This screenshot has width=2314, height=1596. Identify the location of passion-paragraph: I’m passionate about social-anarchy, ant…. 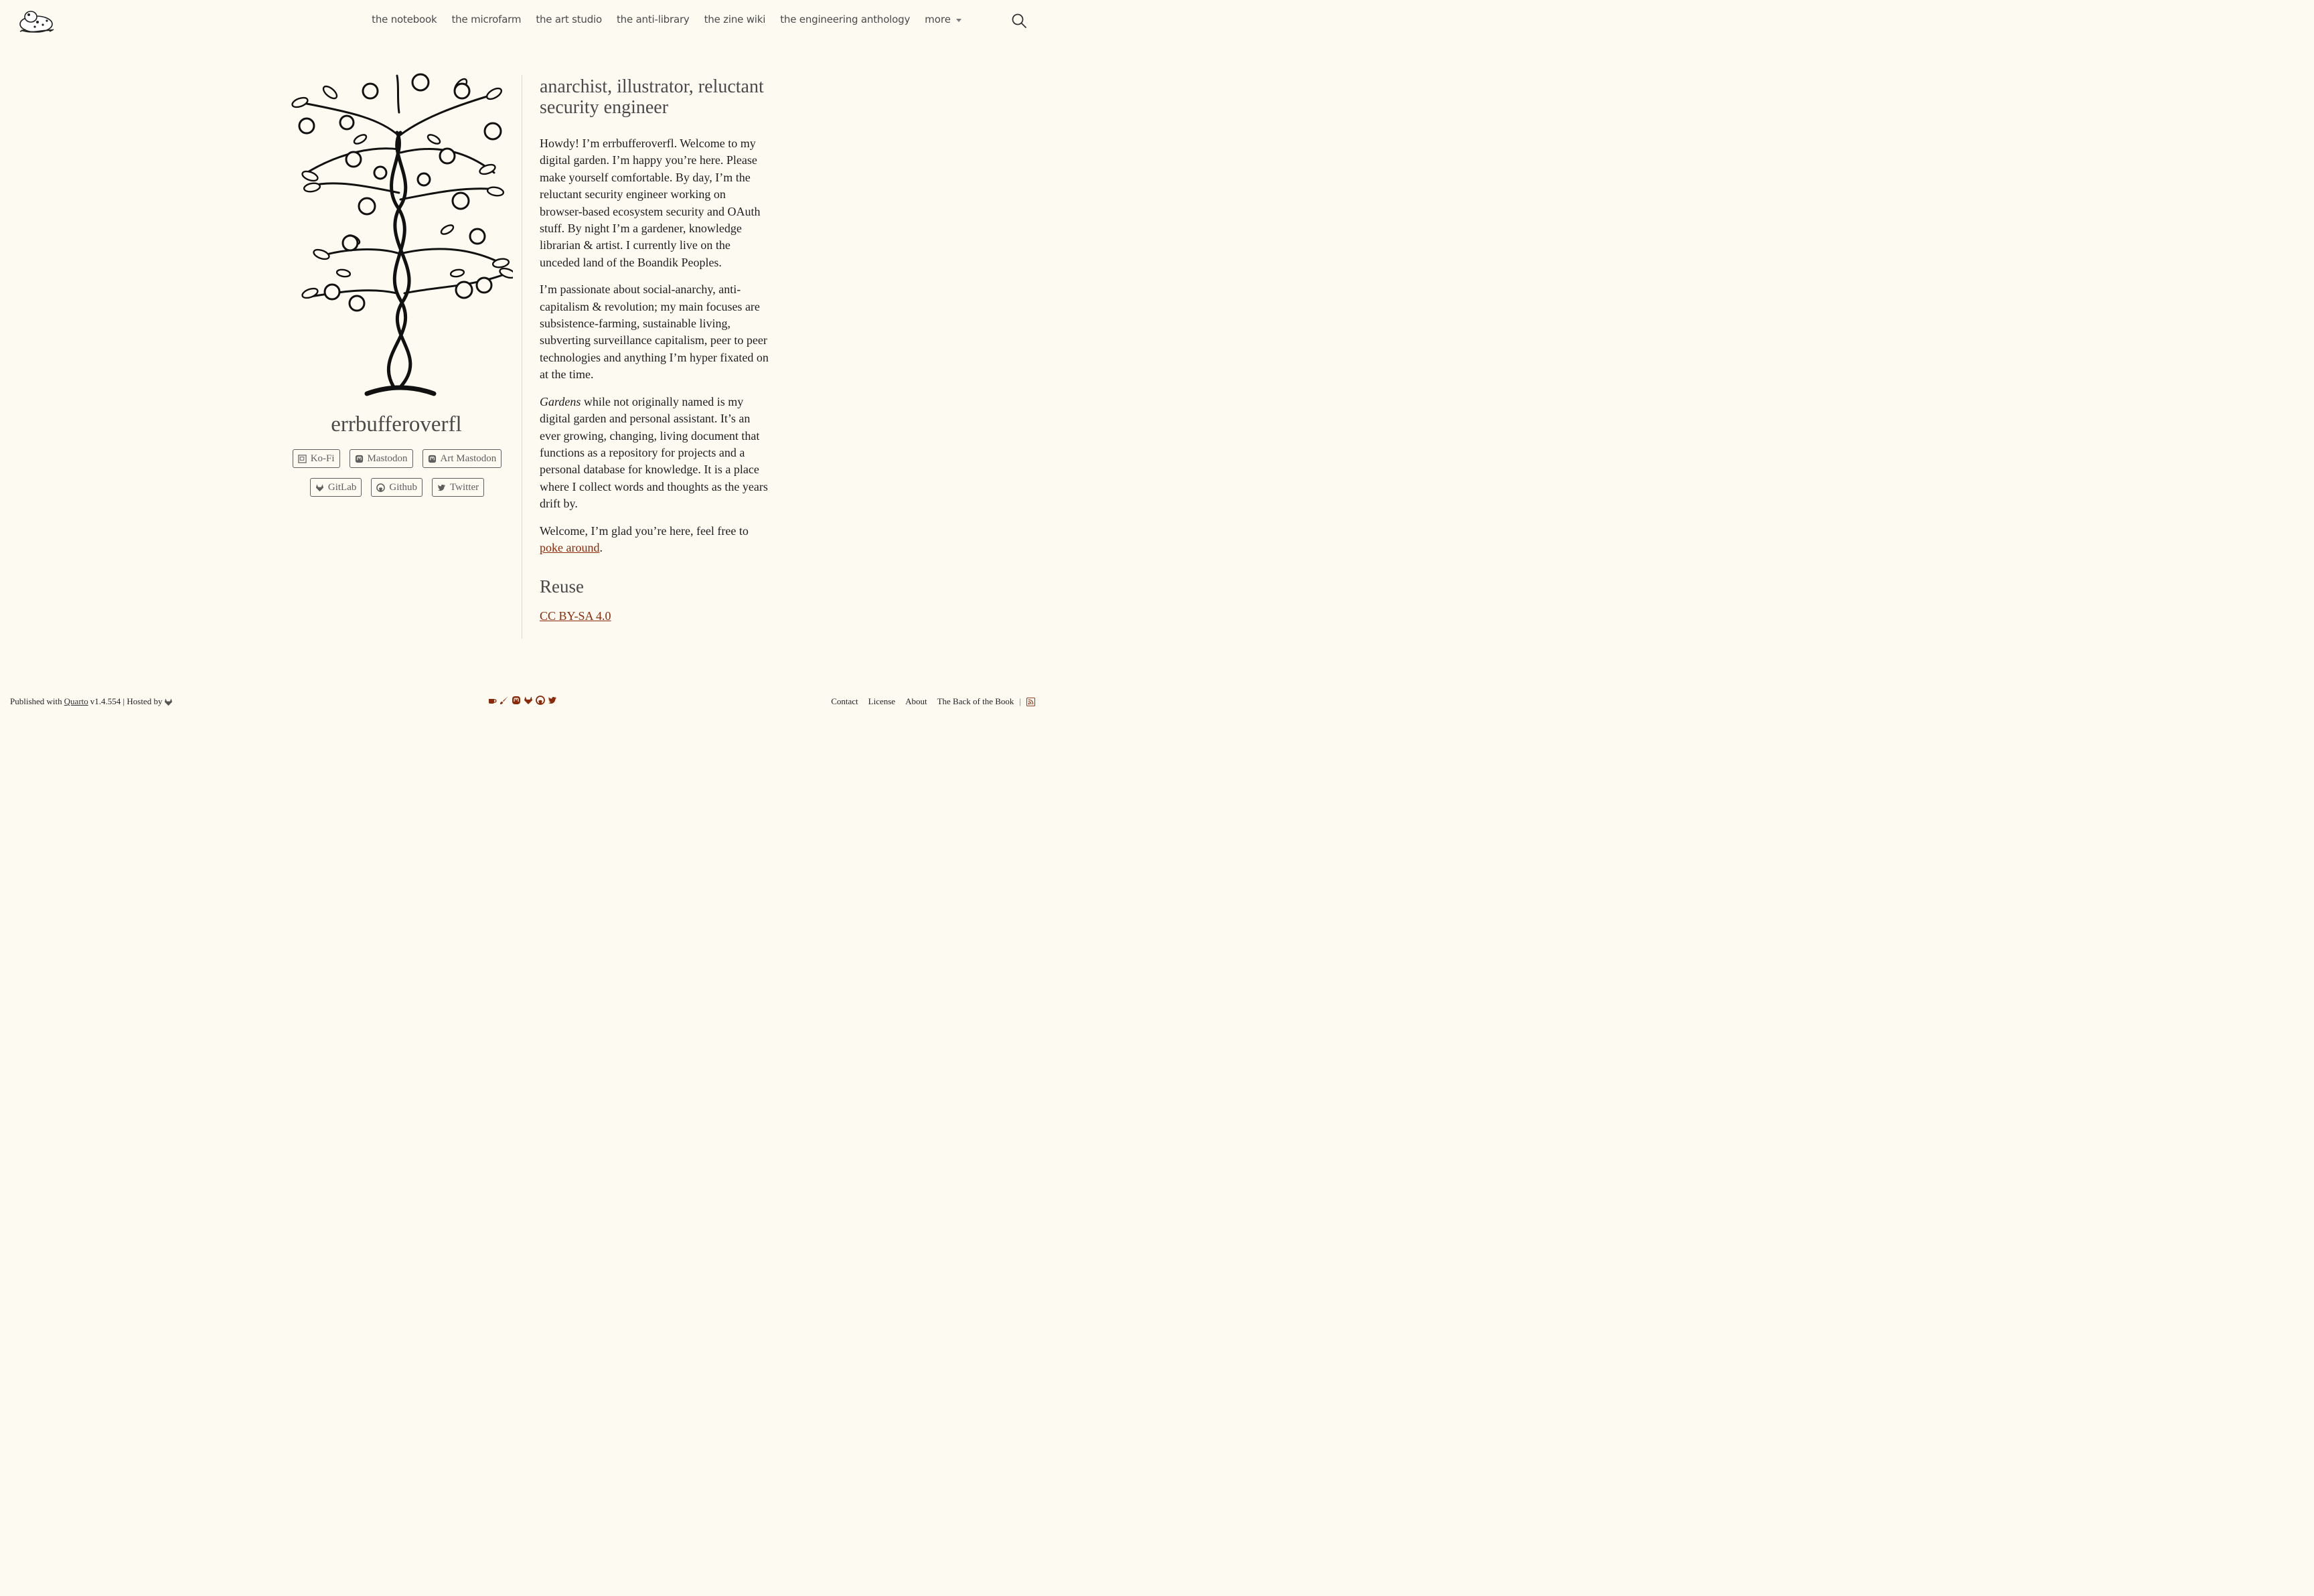
(654, 332).